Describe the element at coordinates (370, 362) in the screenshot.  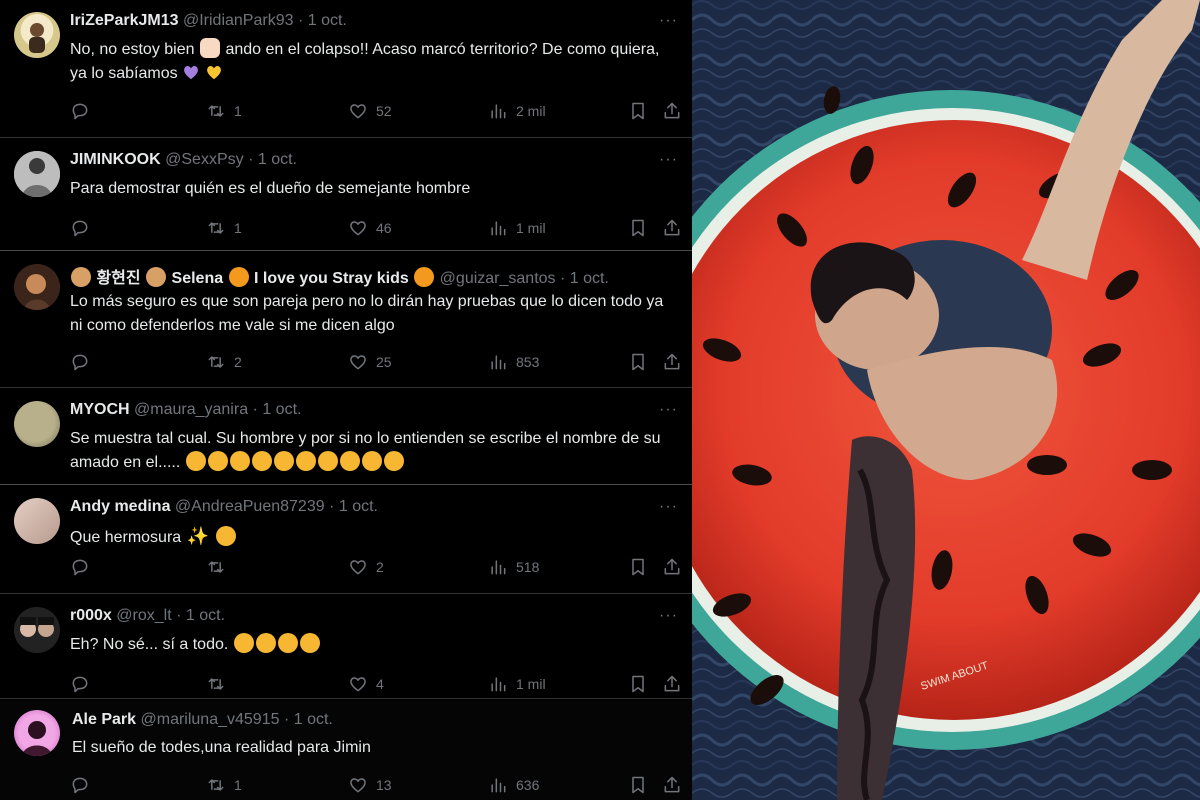
I see `like-button: 25` at that location.